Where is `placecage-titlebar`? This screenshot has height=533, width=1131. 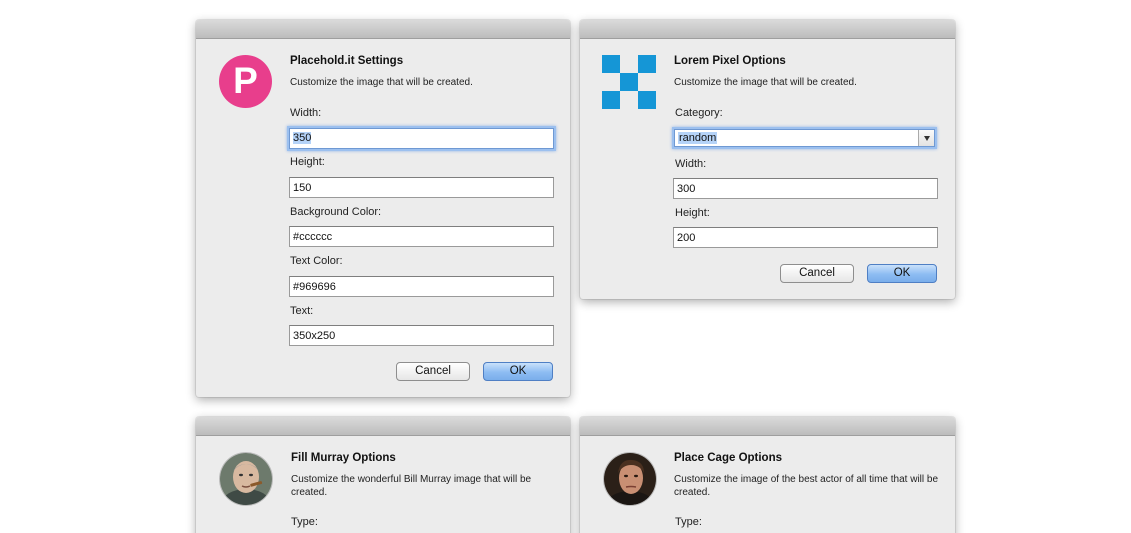
placecage-titlebar is located at coordinates (767, 426).